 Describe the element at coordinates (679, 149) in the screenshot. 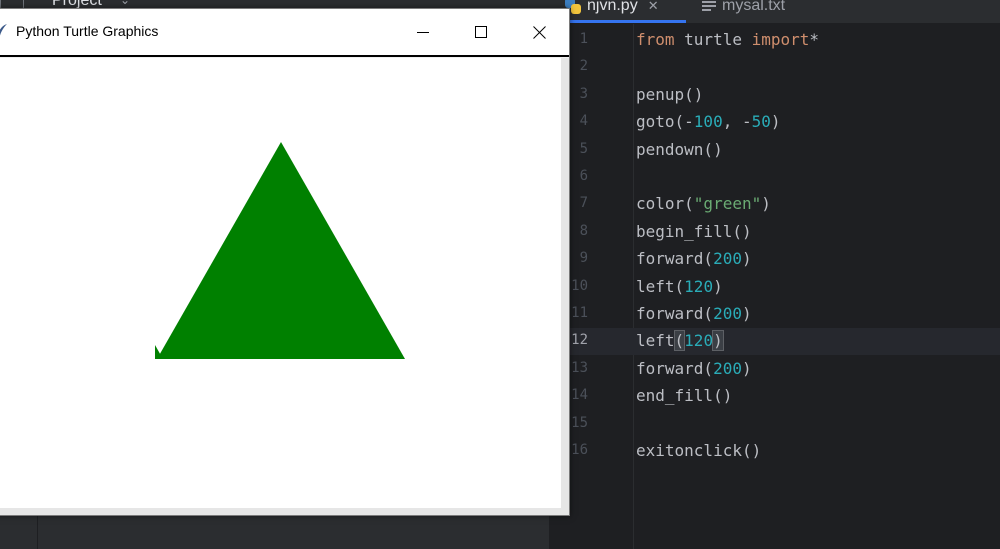

I see `code-text: pendown()` at that location.